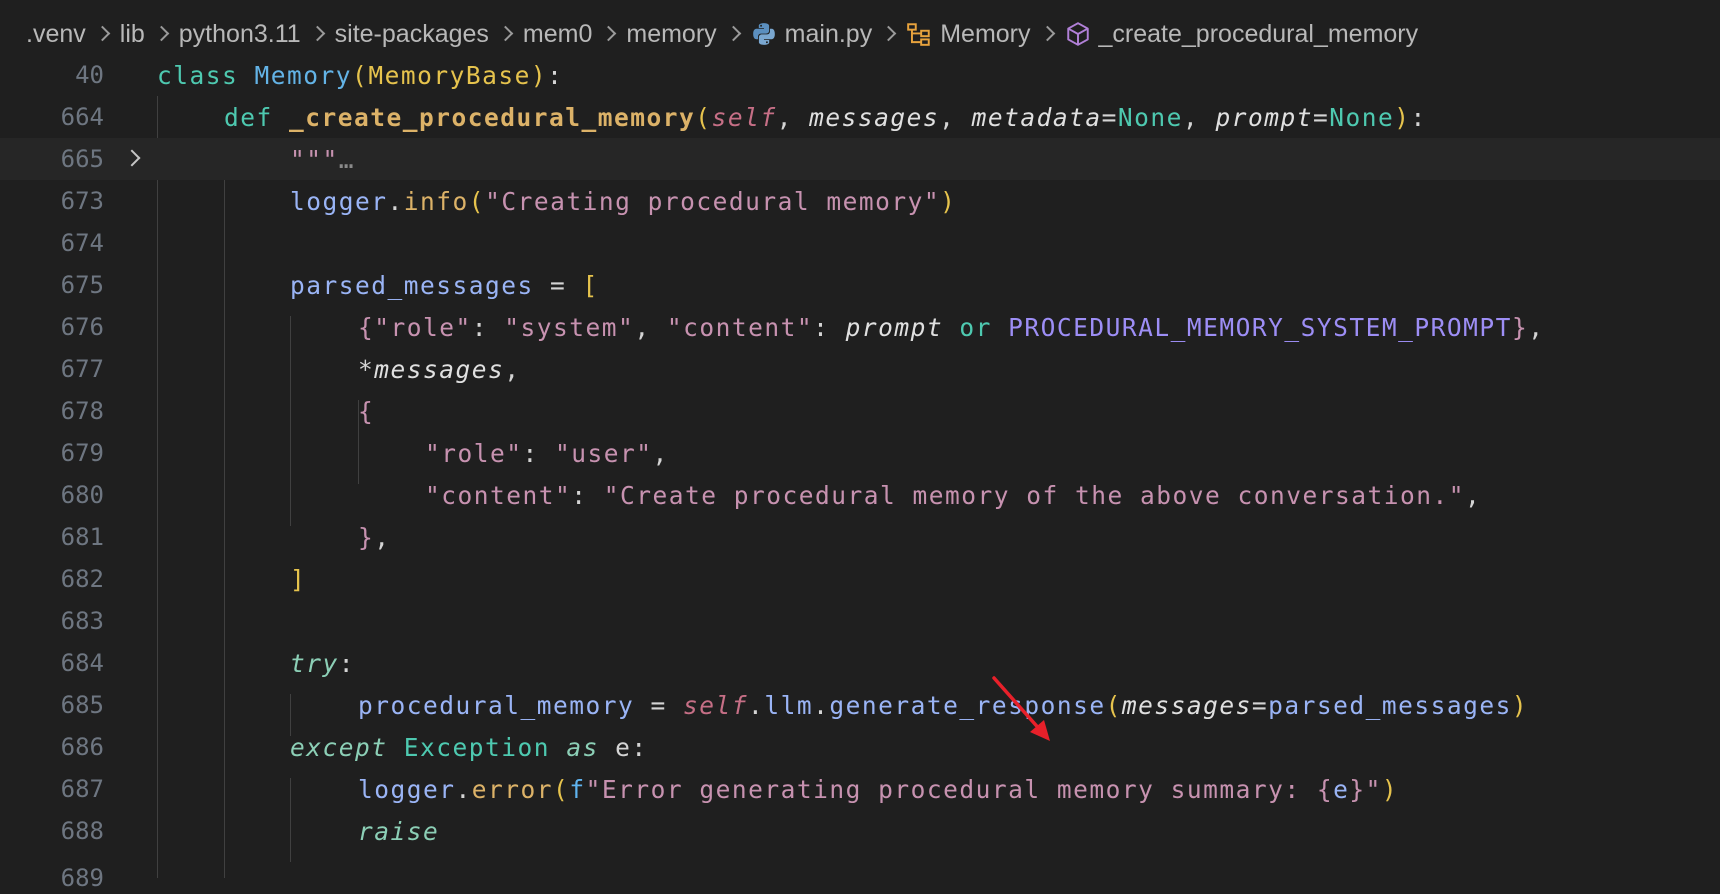  What do you see at coordinates (860, 579) in the screenshot?
I see `code-line: 682 ]` at bounding box center [860, 579].